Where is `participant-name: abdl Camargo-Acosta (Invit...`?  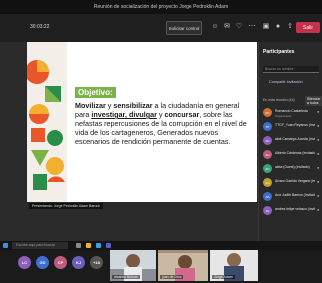 participant-name: abdl Camargo-Acosta (Invit... is located at coordinates (295, 139).